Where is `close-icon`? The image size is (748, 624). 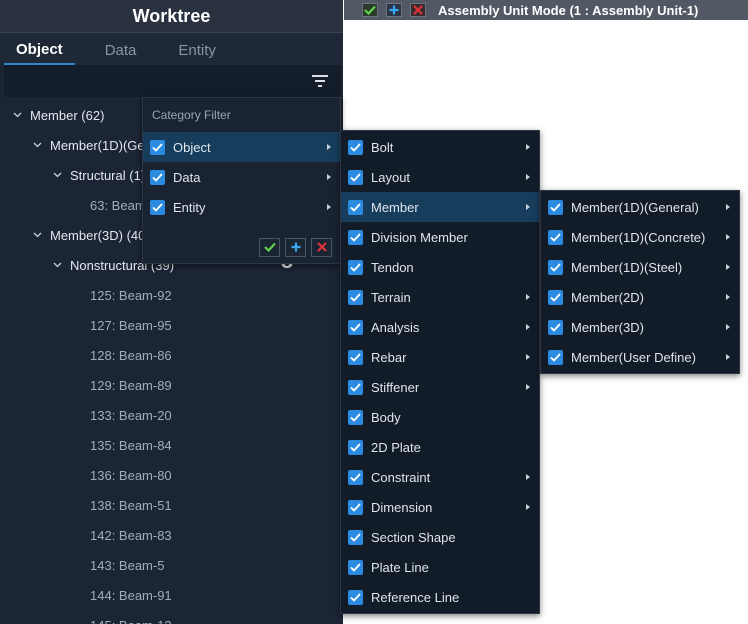
close-icon is located at coordinates (418, 10).